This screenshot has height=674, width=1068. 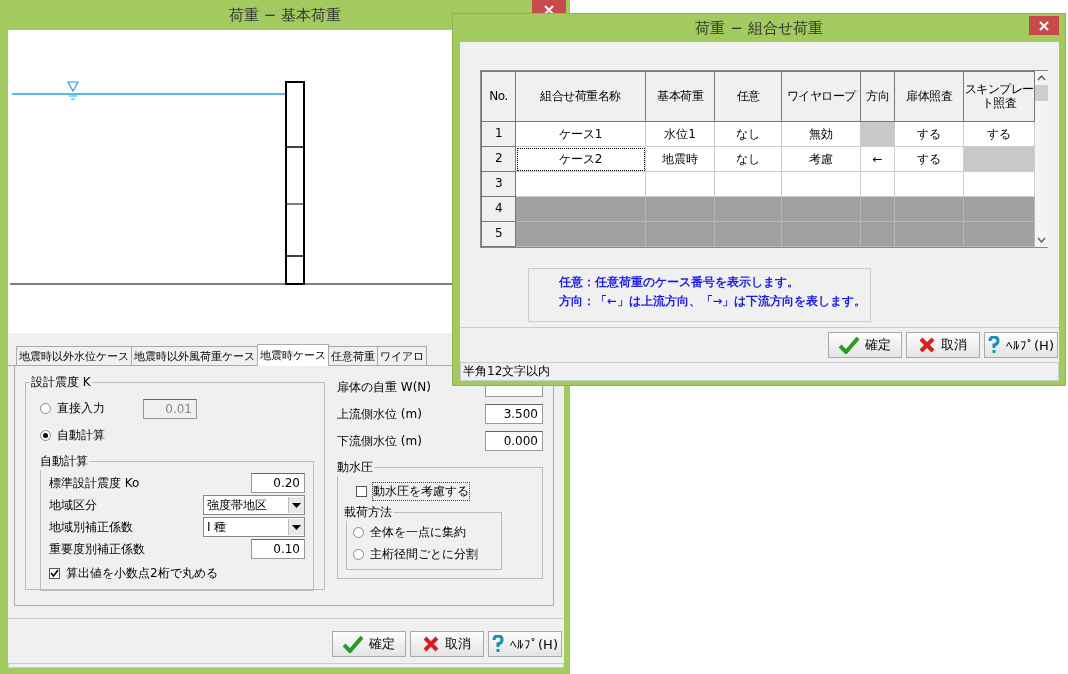 I want to click on note-text: 方向：「←」は上流方向、「→」は下流方向を表します。, so click(x=713, y=301).